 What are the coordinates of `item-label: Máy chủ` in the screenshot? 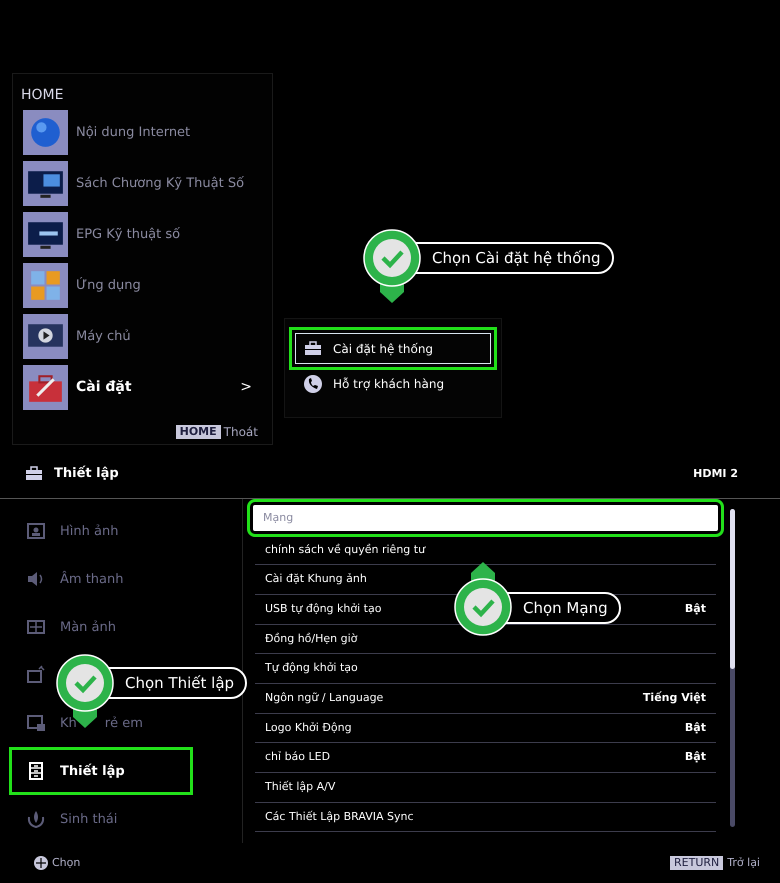 It's located at (104, 337).